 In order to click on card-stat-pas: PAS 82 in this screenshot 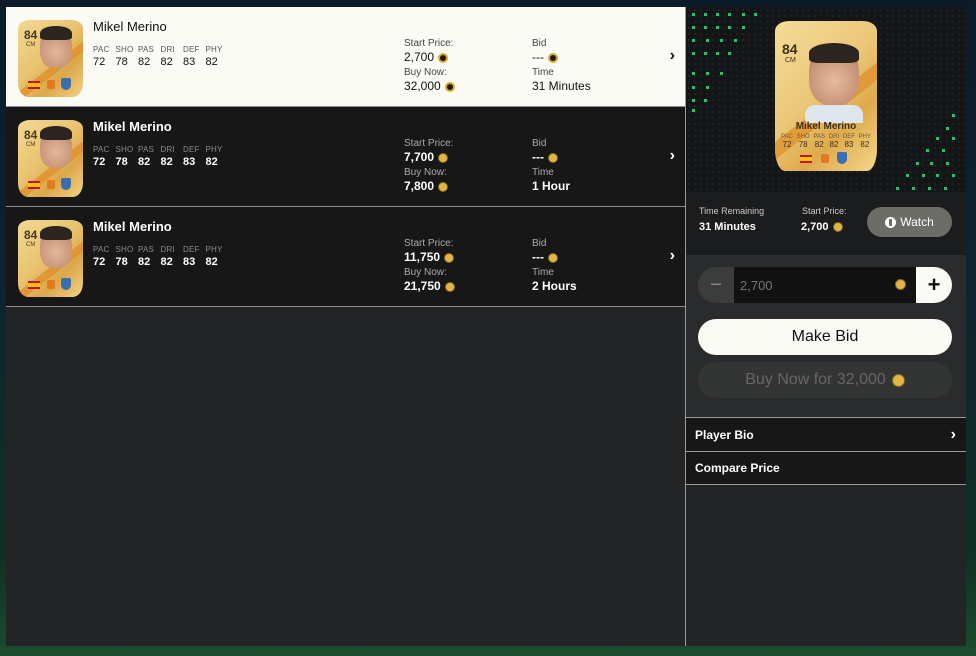, I will do `click(819, 141)`.